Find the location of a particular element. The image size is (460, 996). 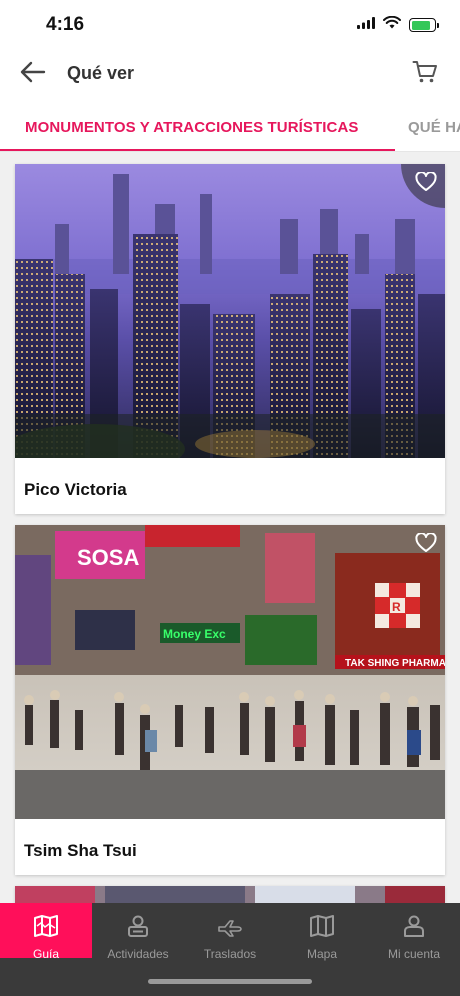

sign-r: R is located at coordinates (396, 607).